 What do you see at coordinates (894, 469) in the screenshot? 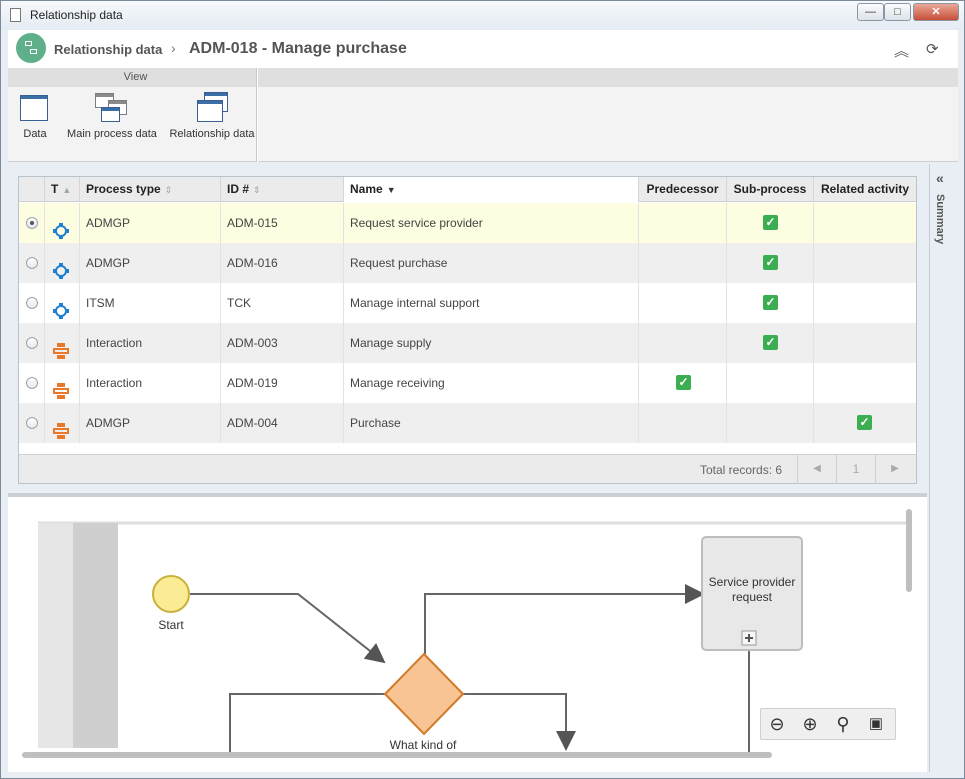
I see `next-page-button: ▶` at bounding box center [894, 469].